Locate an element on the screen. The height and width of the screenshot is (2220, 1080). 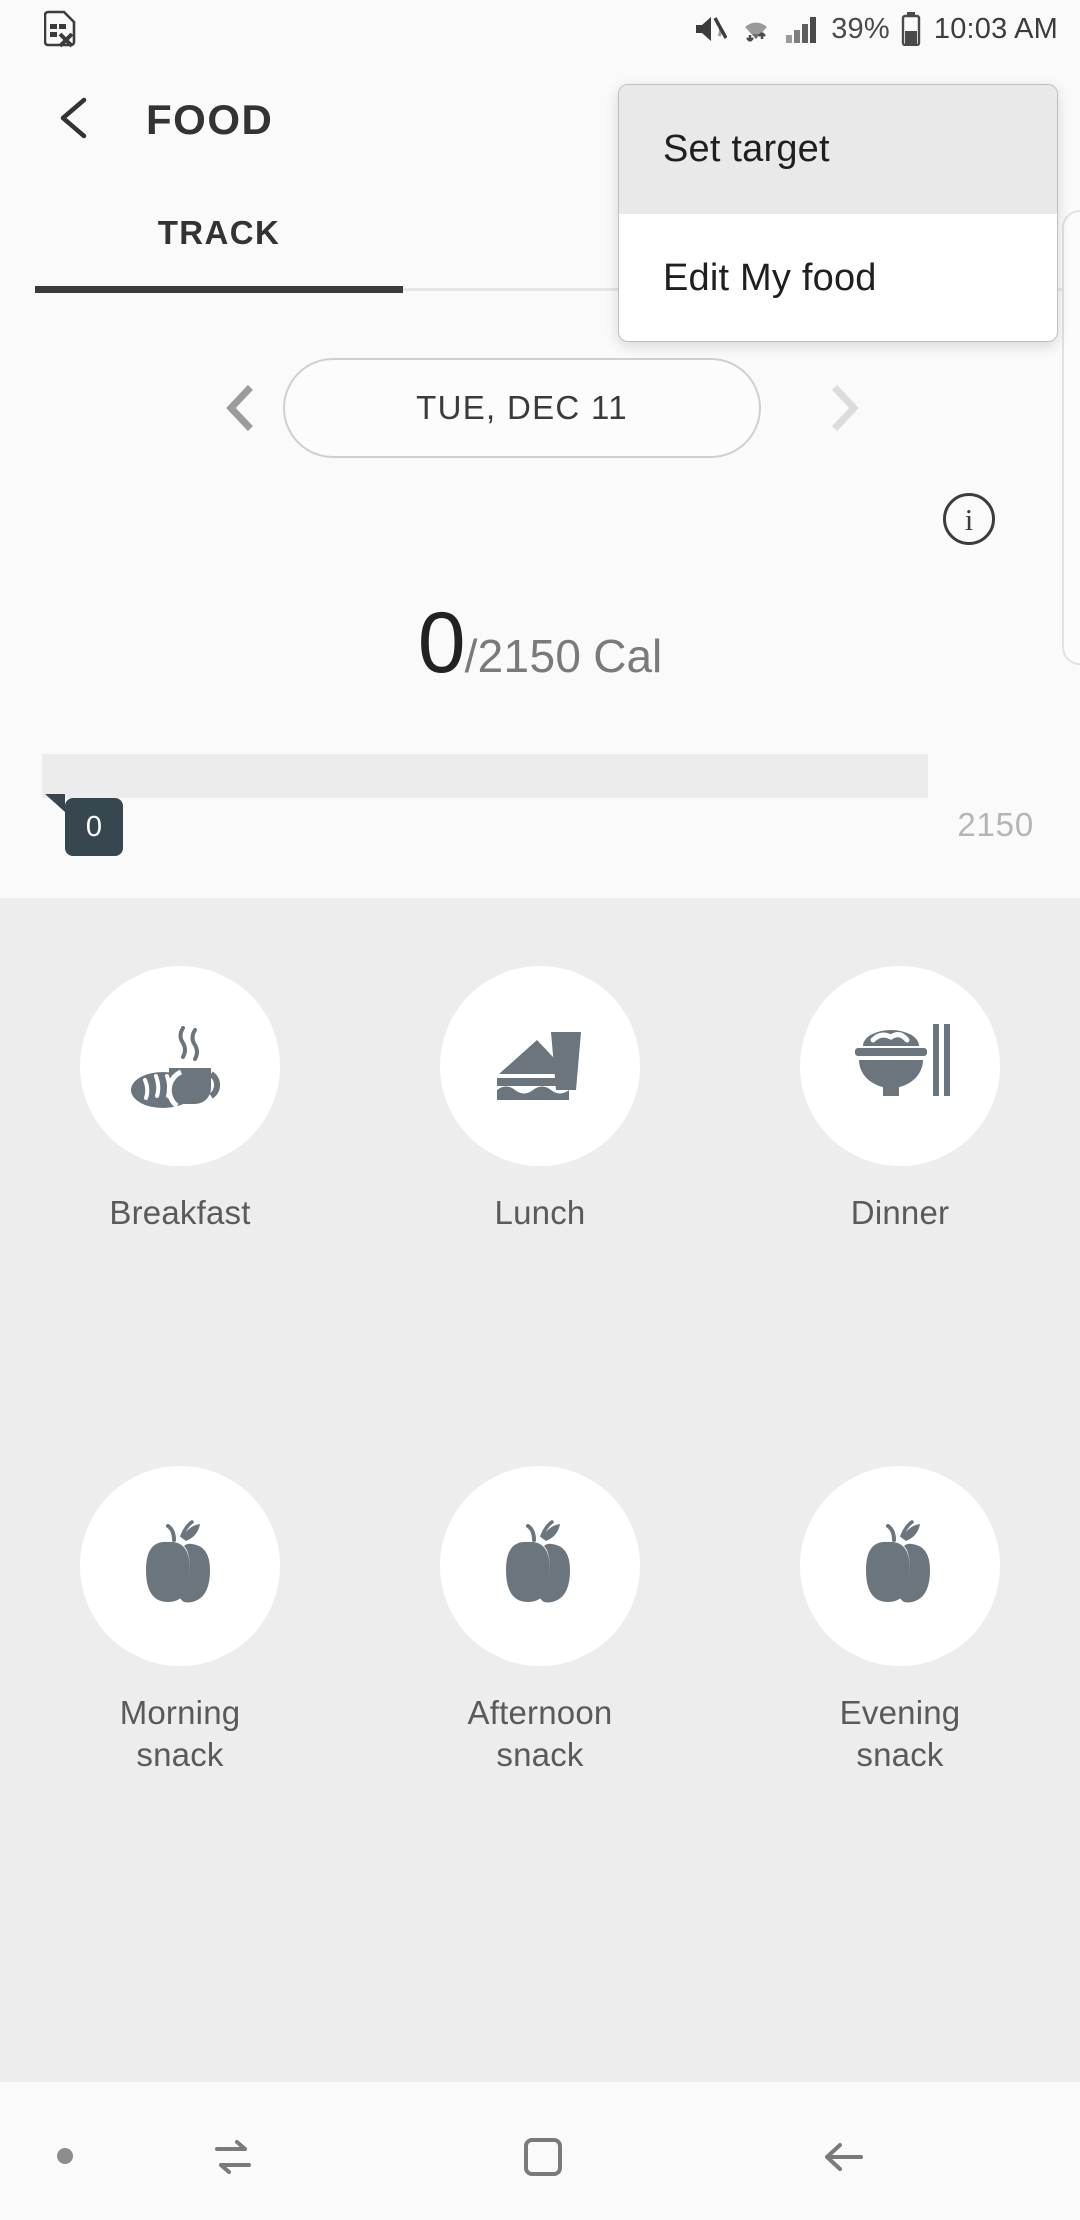
calories-target: /2150 is located at coordinates (523, 656).